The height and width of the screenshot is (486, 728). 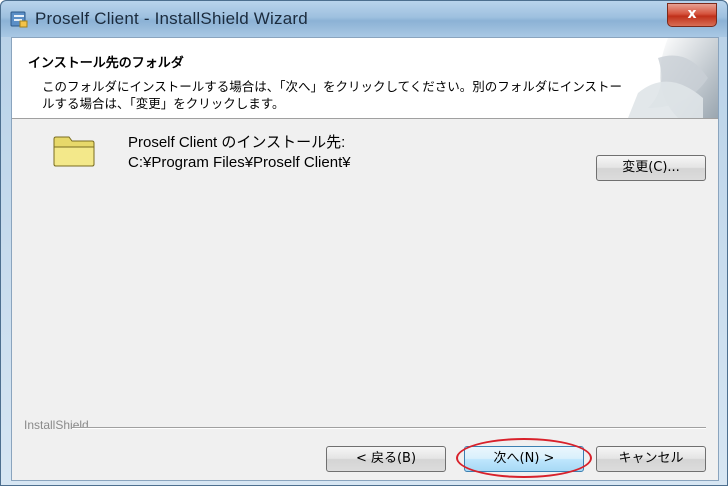 What do you see at coordinates (19, 19) in the screenshot?
I see `installer-app-icon` at bounding box center [19, 19].